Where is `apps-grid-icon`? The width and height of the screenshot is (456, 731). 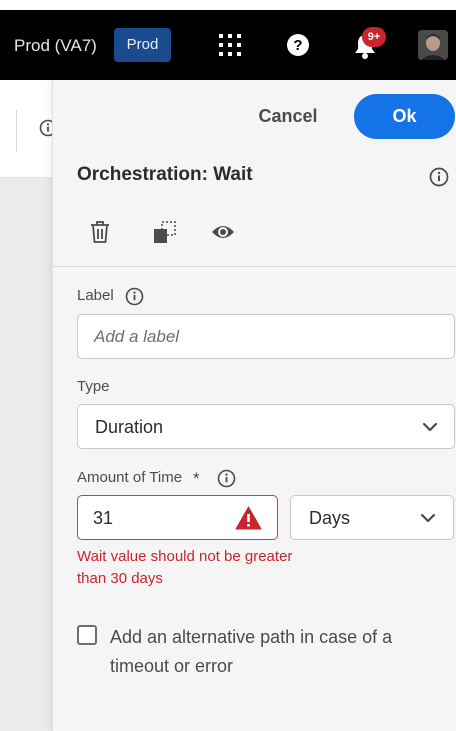 apps-grid-icon is located at coordinates (230, 45).